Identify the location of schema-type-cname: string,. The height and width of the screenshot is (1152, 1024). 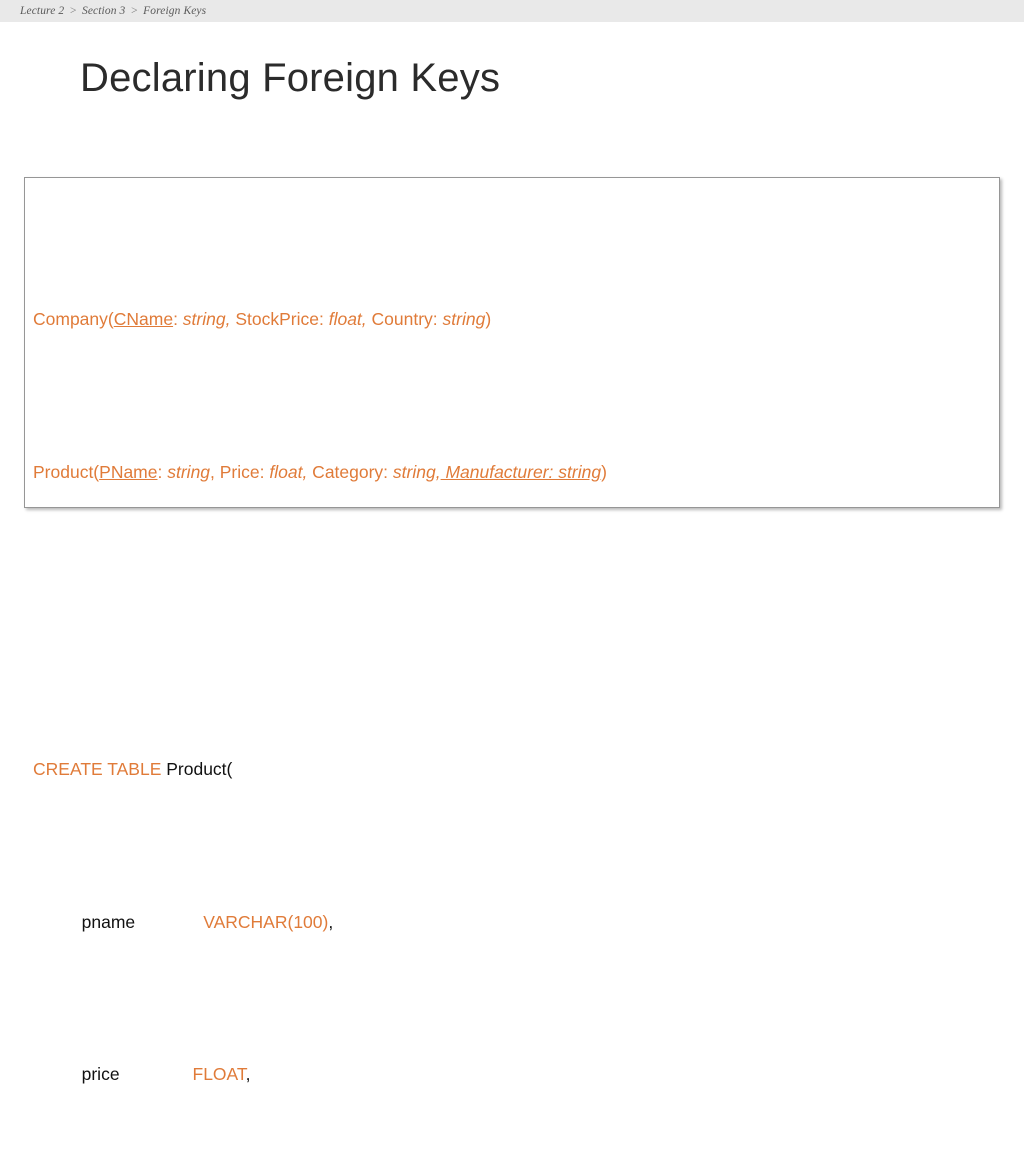
(204, 319).